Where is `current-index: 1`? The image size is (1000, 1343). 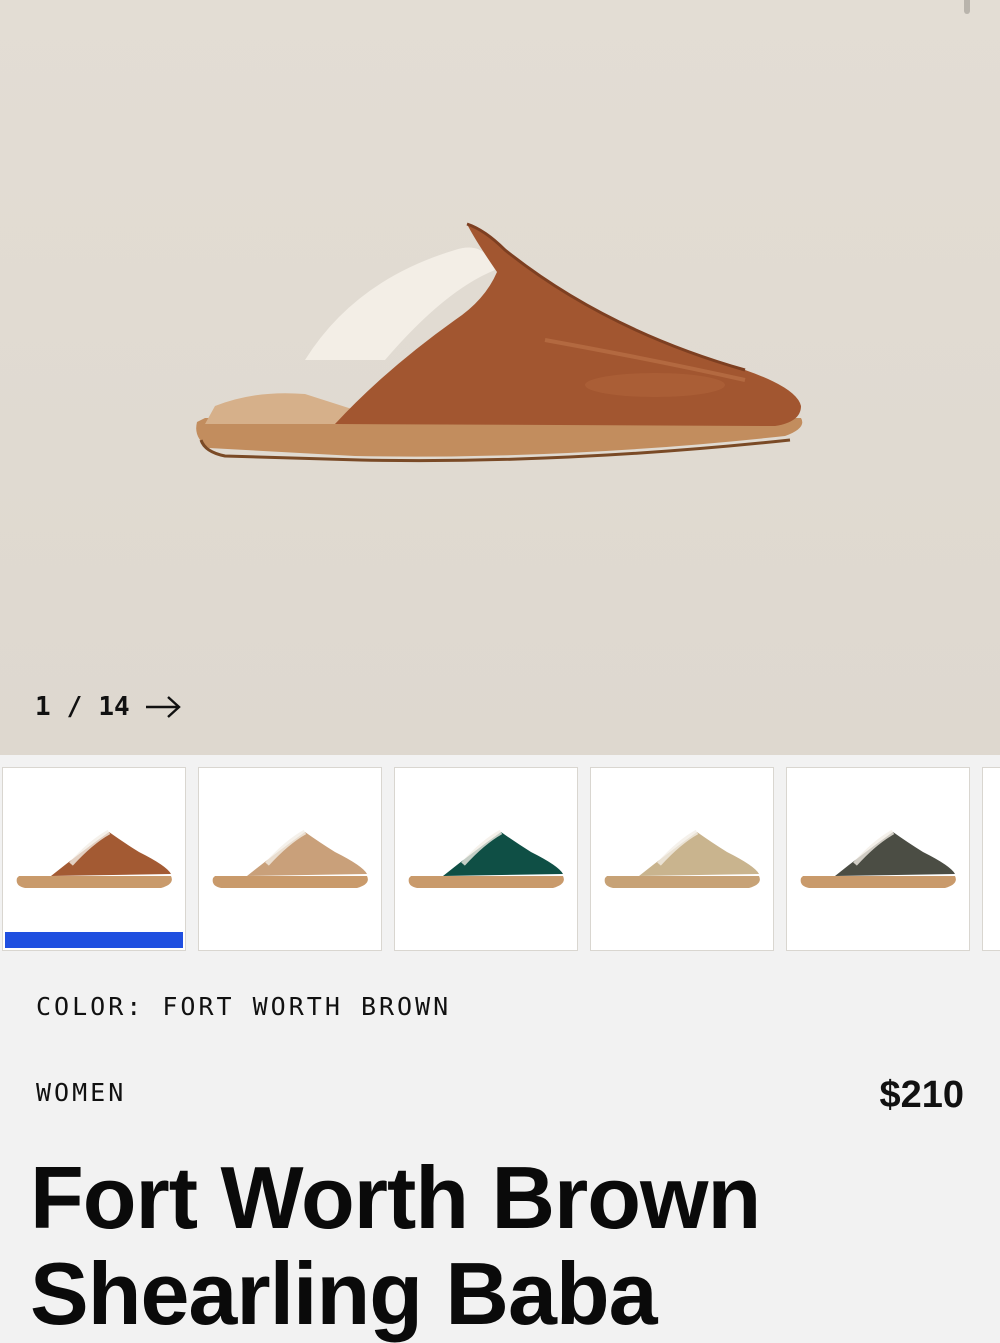
current-index: 1 is located at coordinates (43, 707).